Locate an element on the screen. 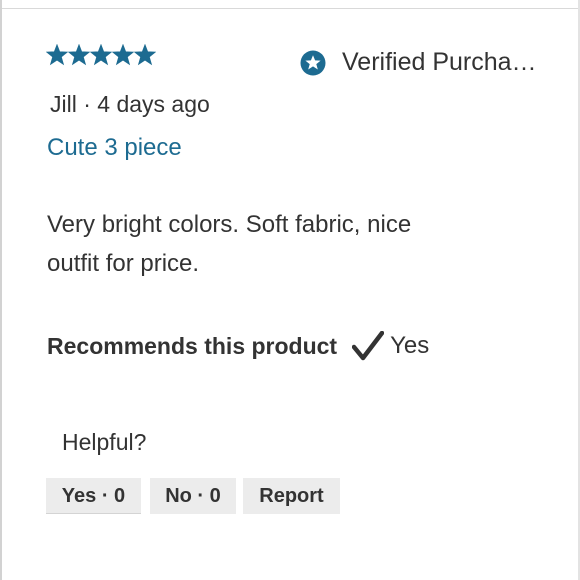 Image resolution: width=580 pixels, height=580 pixels. report-button: Report is located at coordinates (291, 496).